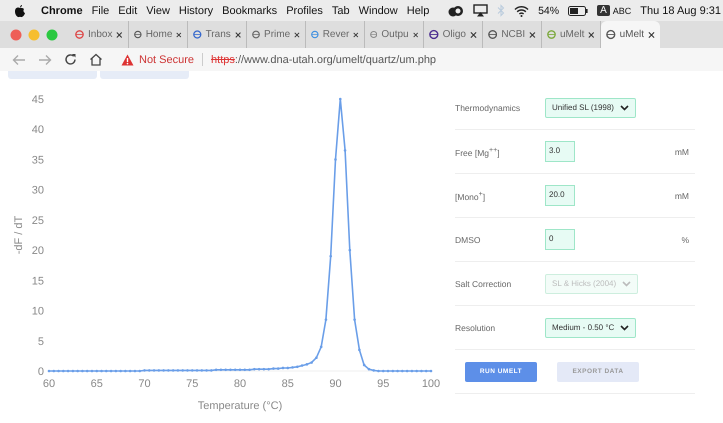  Describe the element at coordinates (20, 11) in the screenshot. I see `apple-icon` at that location.